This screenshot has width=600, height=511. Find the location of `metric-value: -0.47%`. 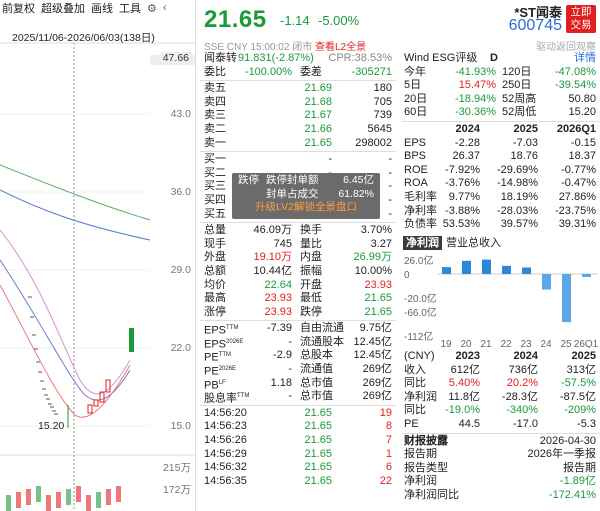

metric-value: -0.47% is located at coordinates (578, 183).